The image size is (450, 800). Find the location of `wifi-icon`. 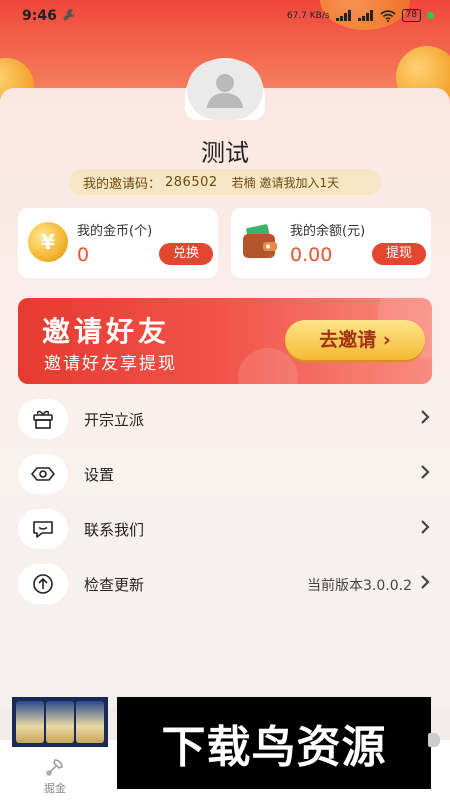

wifi-icon is located at coordinates (387, 15).